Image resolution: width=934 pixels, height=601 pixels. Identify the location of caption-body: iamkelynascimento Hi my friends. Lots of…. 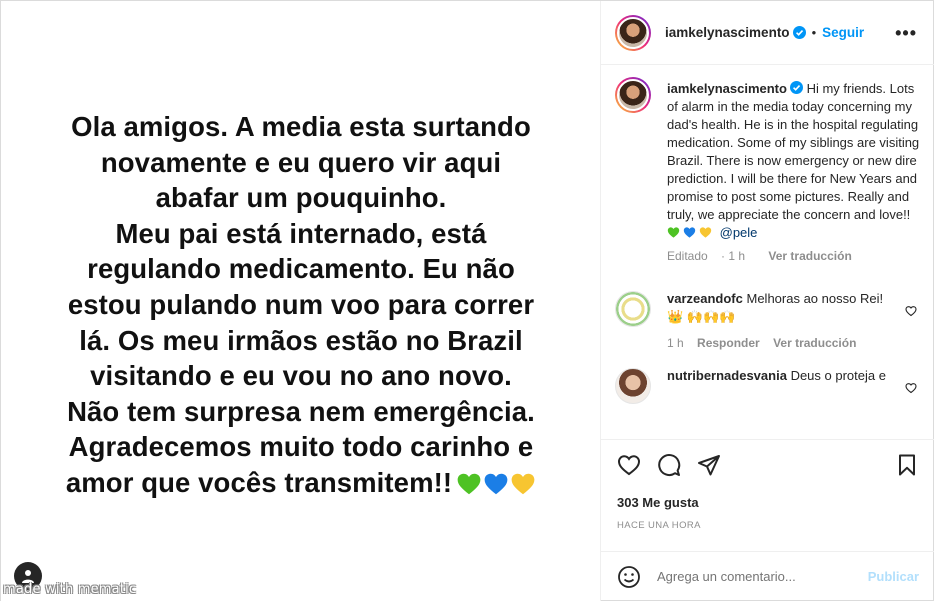
(794, 172).